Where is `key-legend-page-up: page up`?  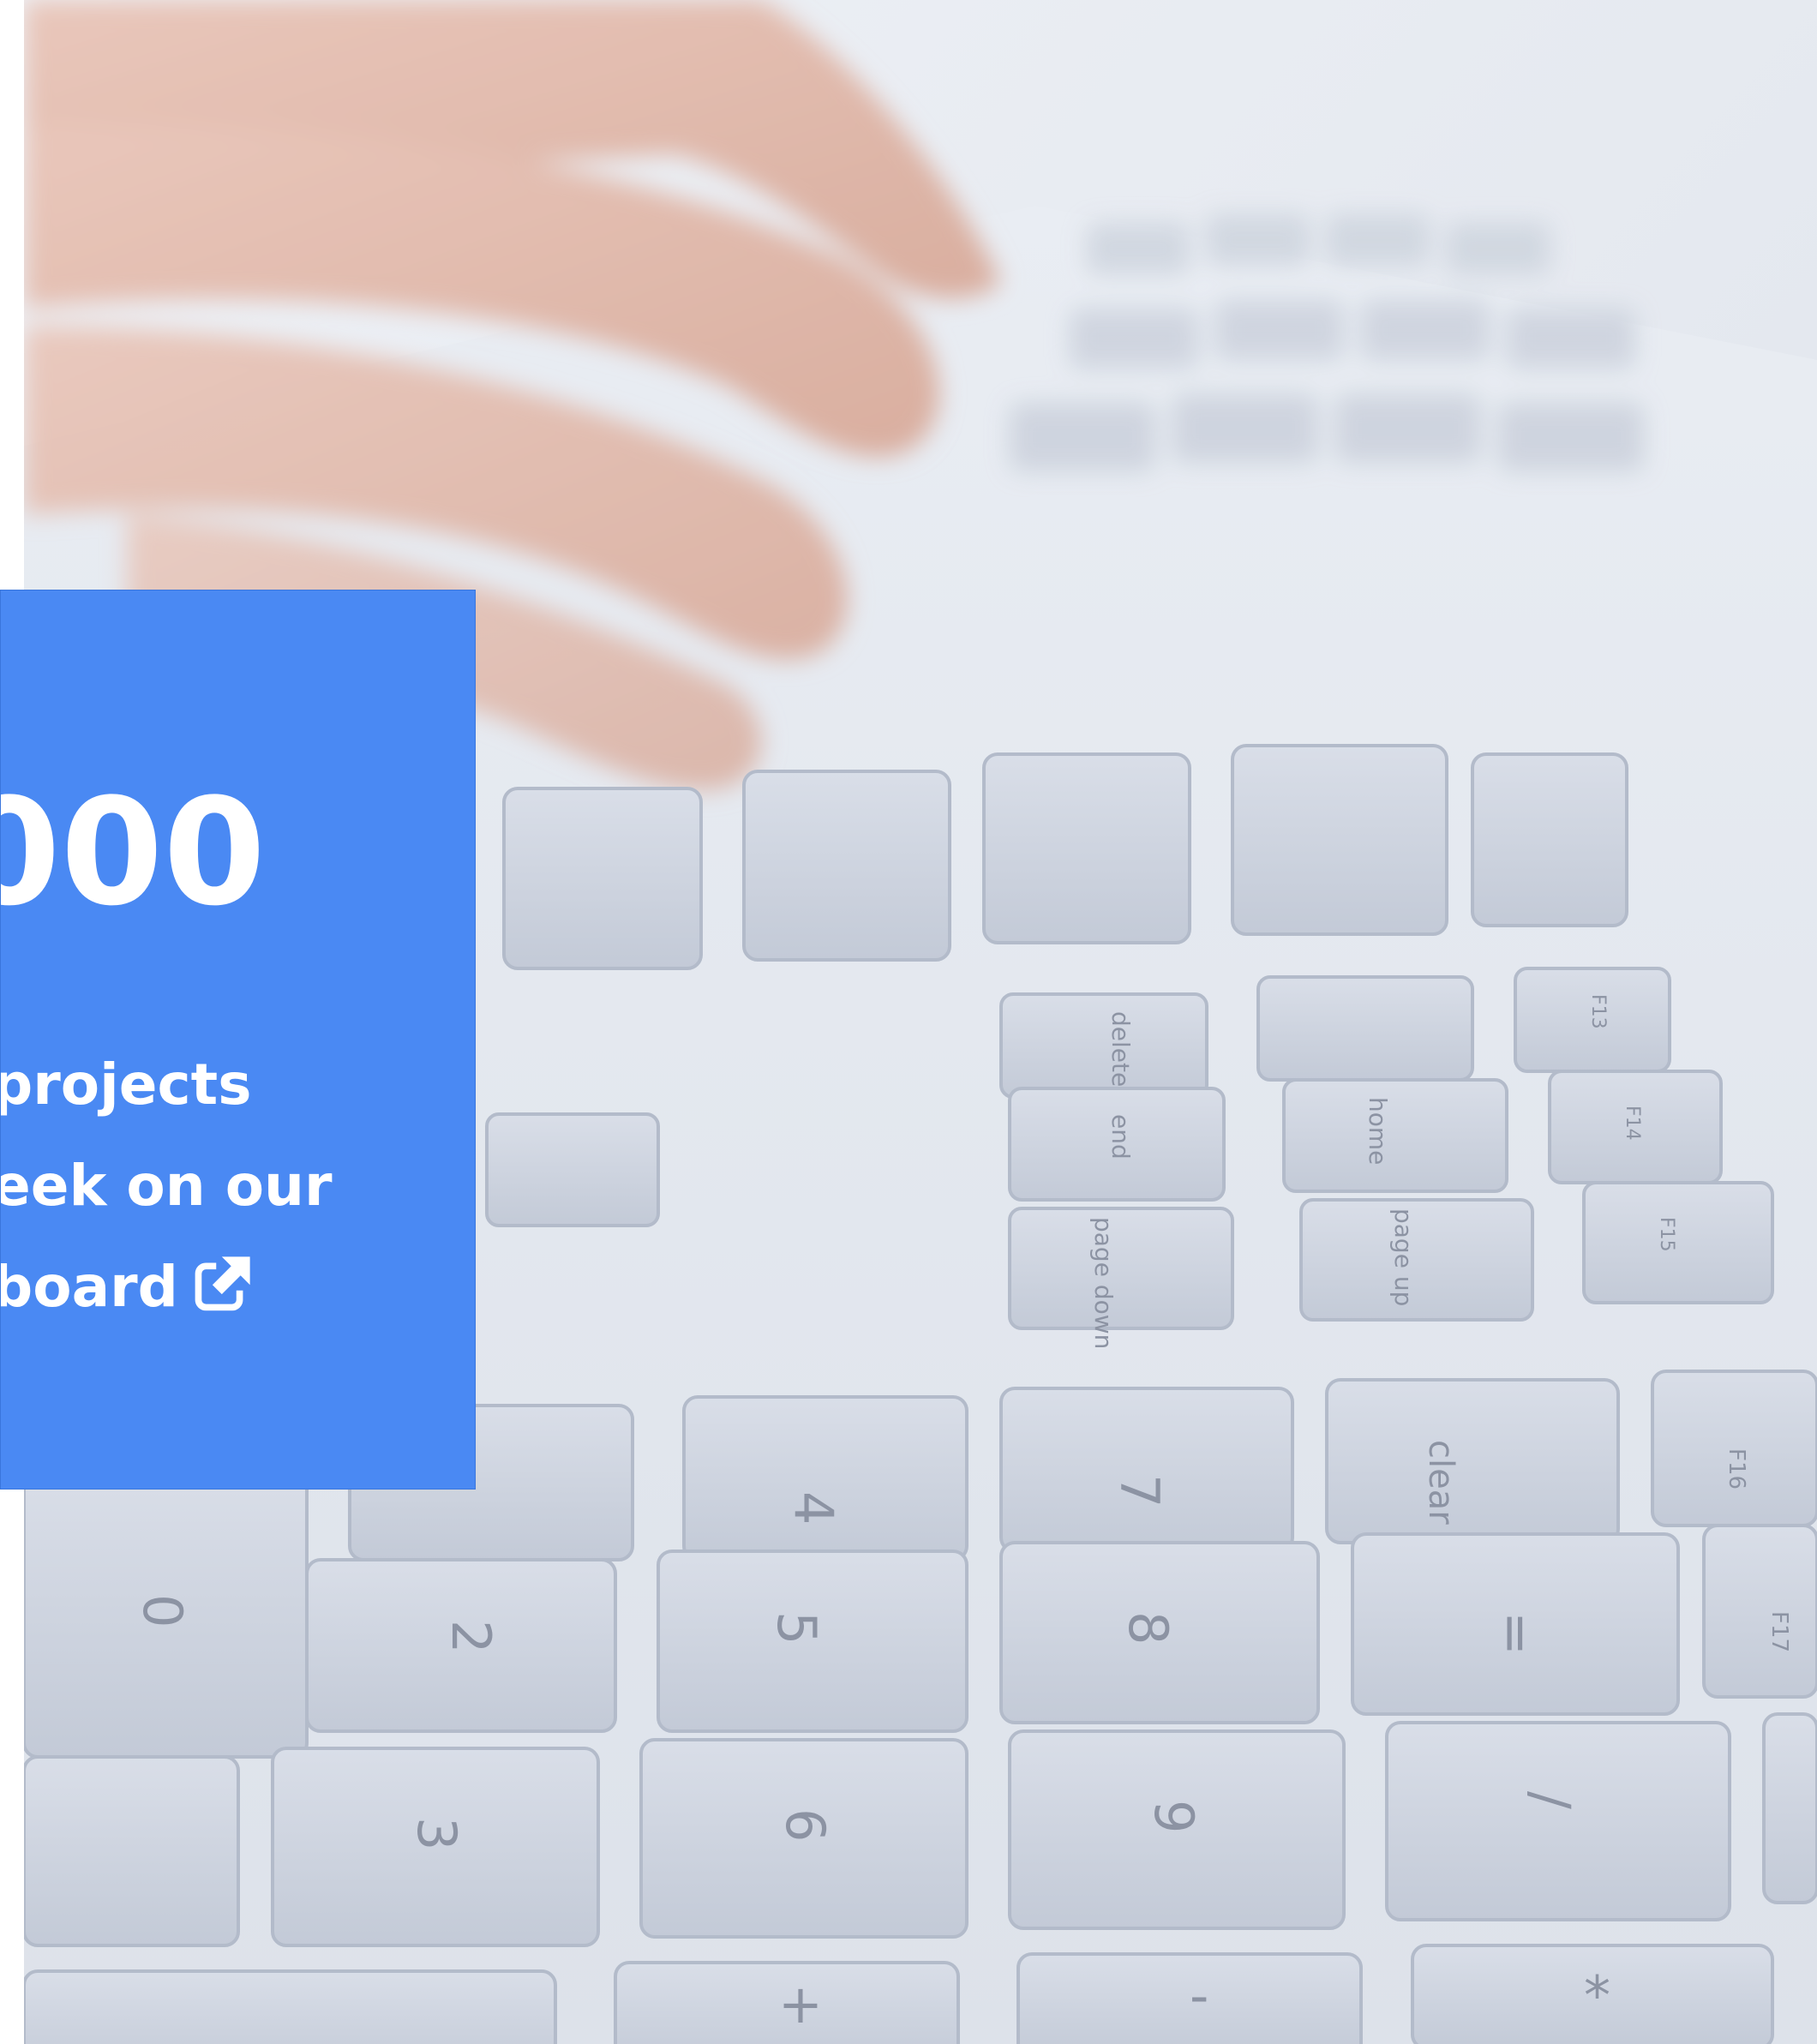
key-legend-page-up: page up is located at coordinates (1403, 1257).